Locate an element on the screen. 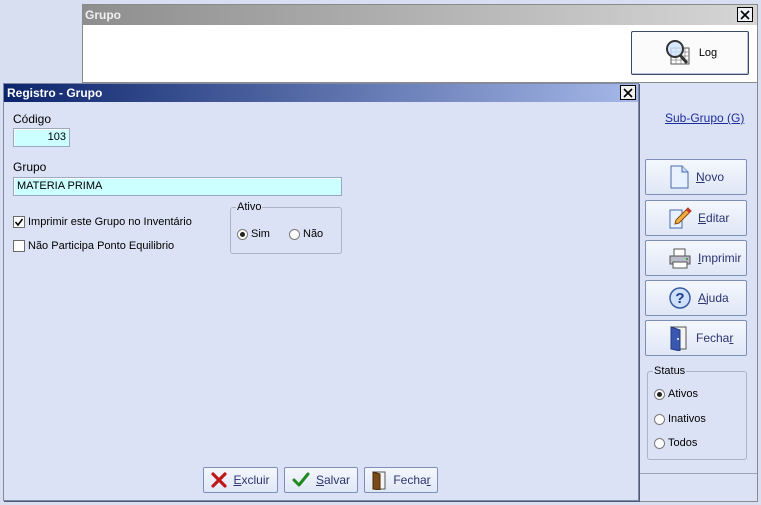  delete-x-icon is located at coordinates (219, 480).